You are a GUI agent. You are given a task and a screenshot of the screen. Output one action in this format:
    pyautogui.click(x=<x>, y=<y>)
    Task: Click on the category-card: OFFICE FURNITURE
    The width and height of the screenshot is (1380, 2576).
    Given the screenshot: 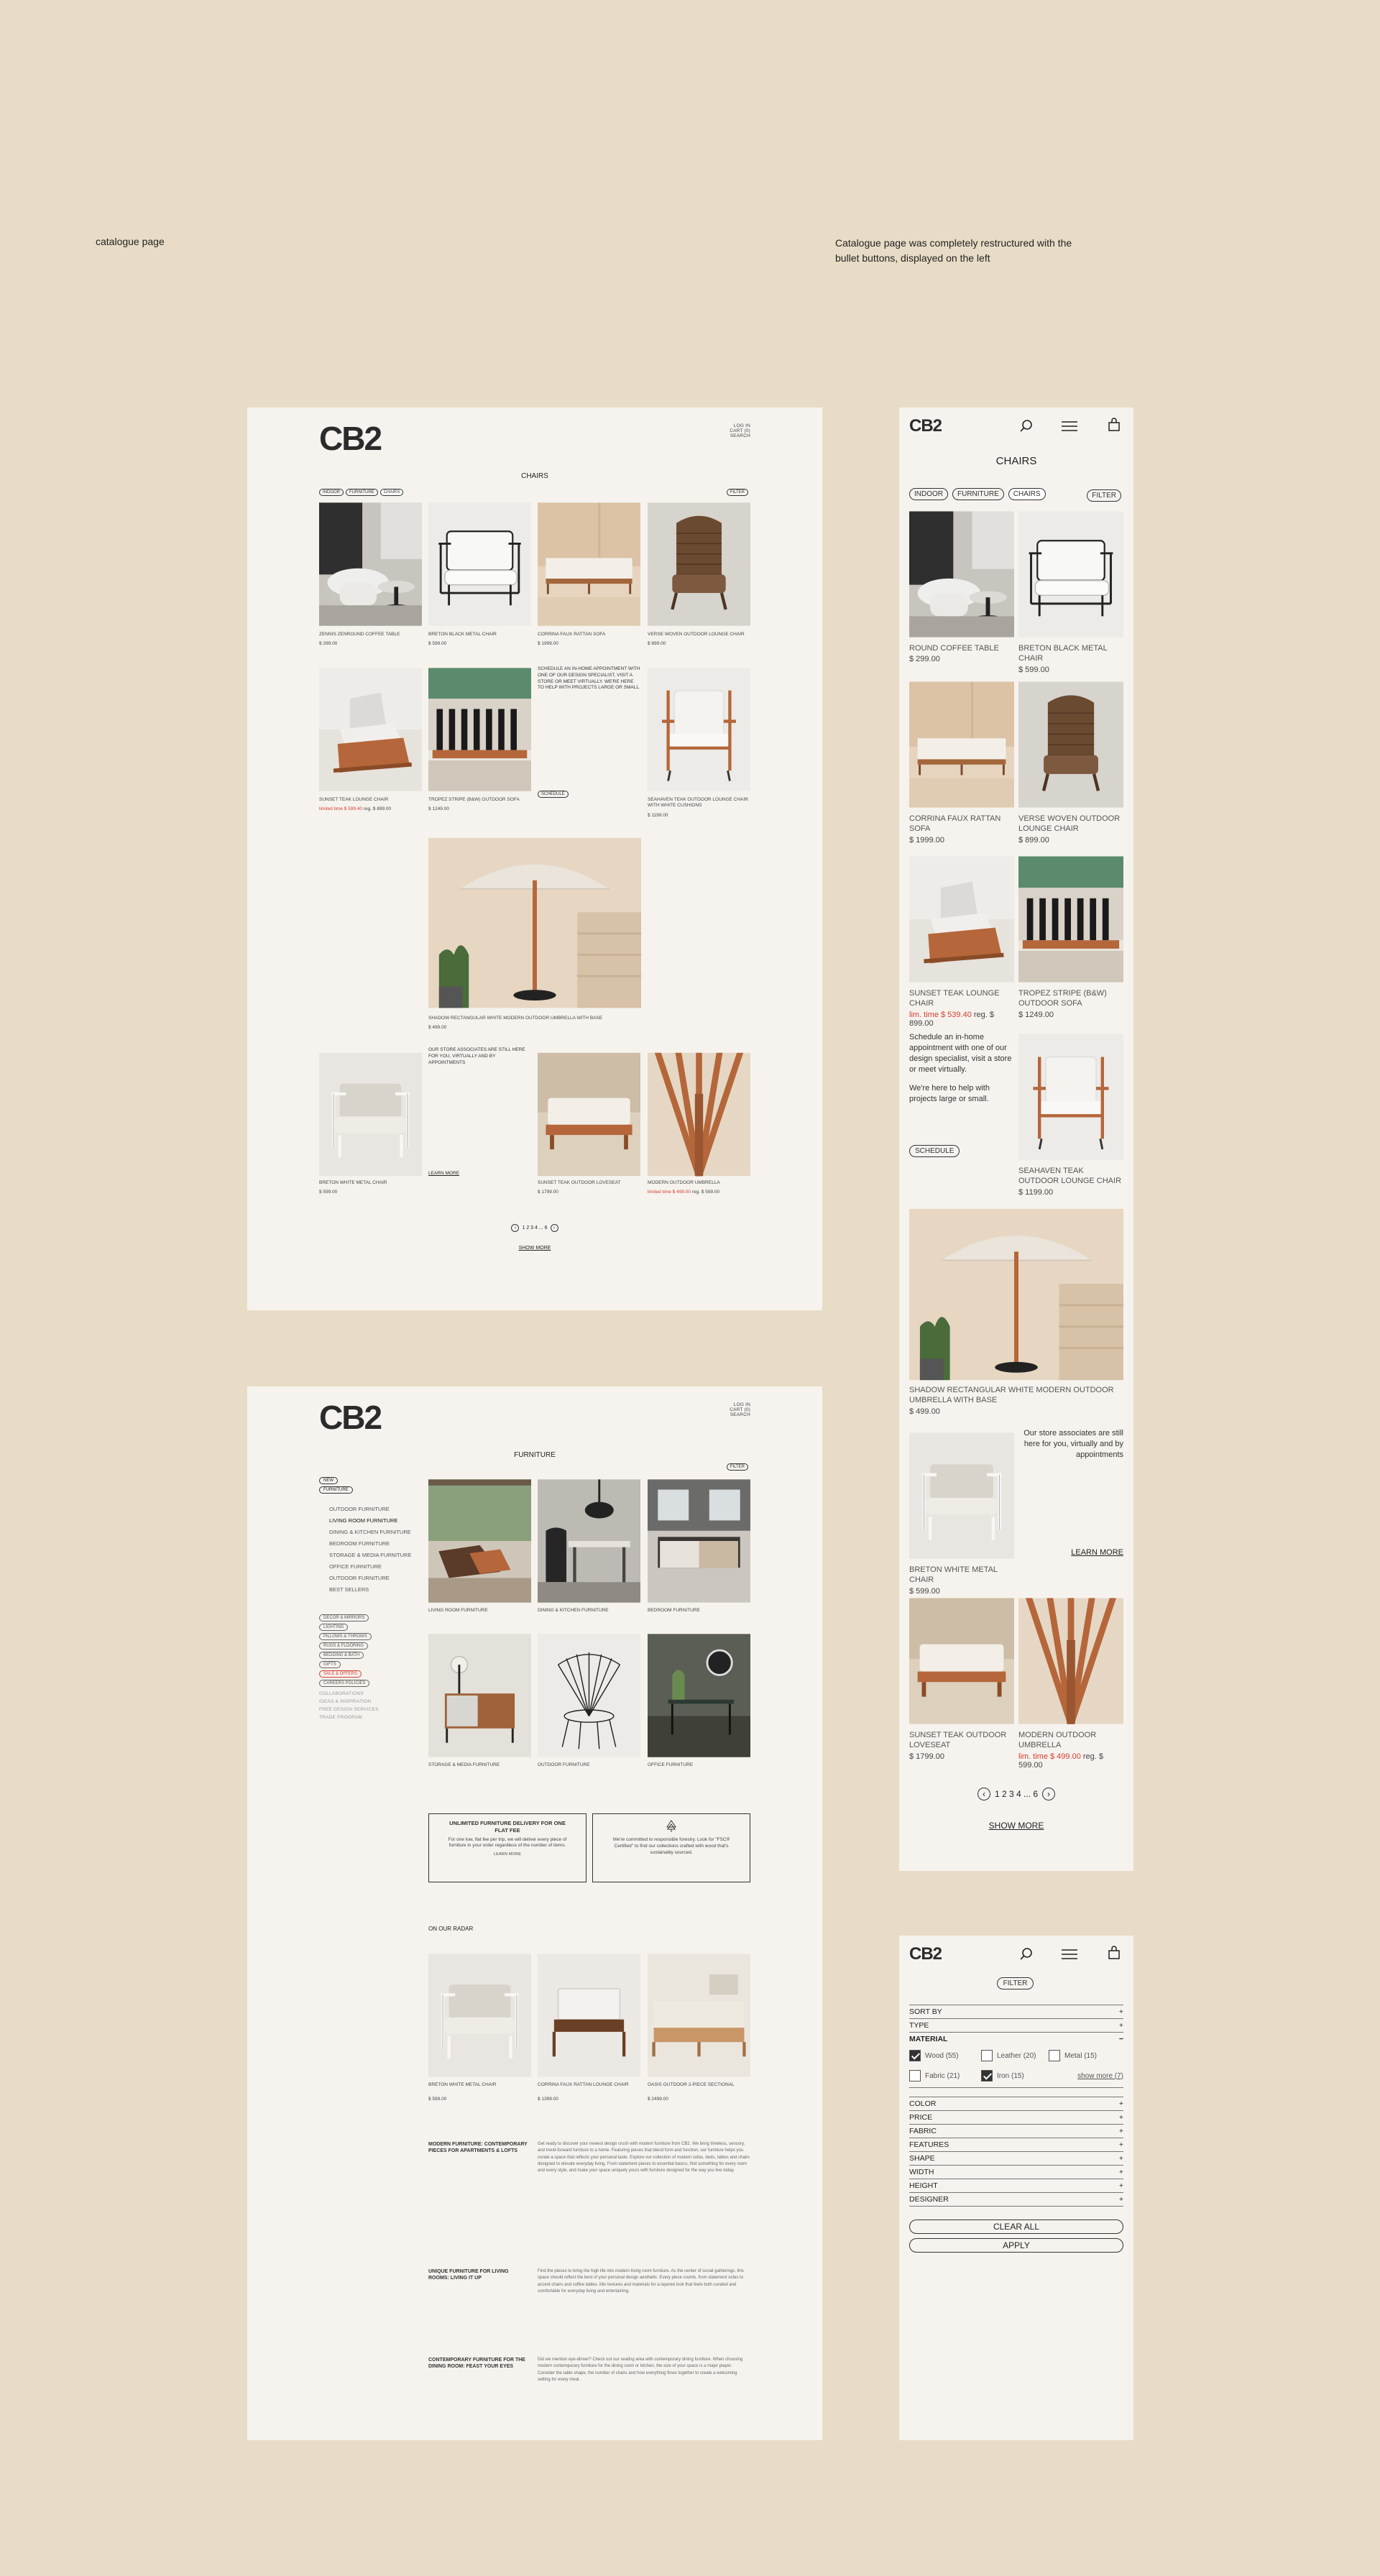 What is the action you would take?
    pyautogui.click(x=699, y=1700)
    